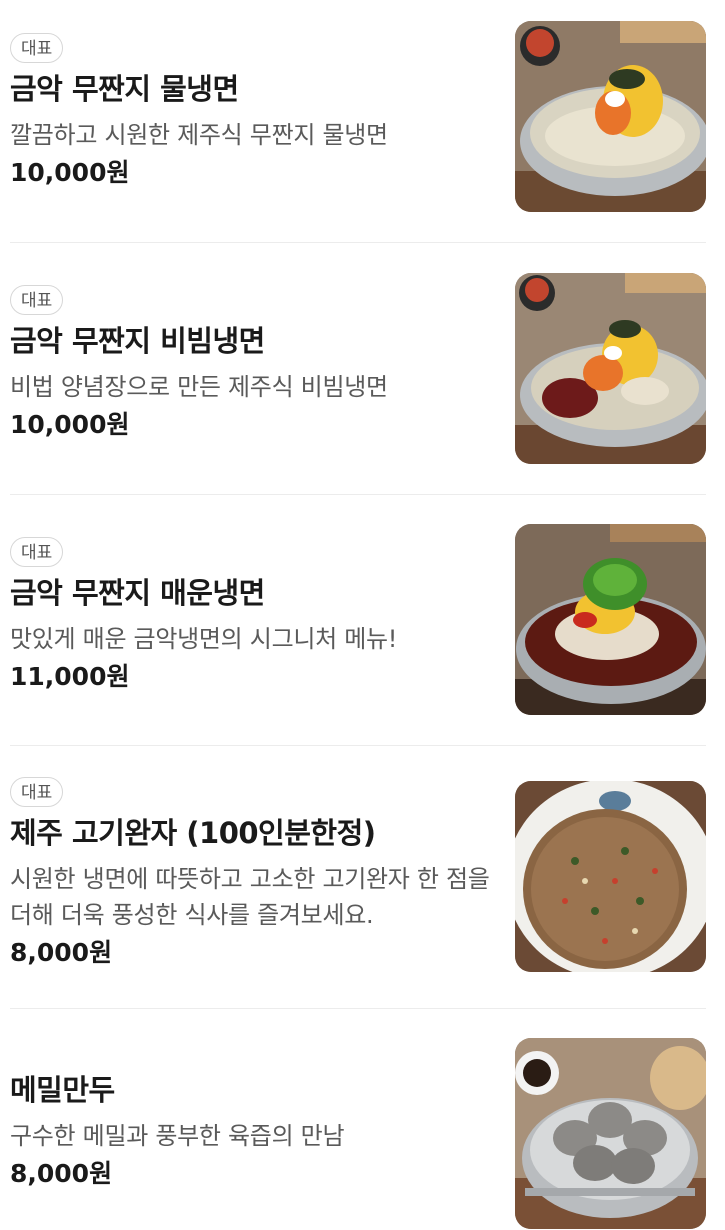 Image resolution: width=725 pixels, height=1230 pixels. What do you see at coordinates (193, 833) in the screenshot?
I see `menu-item-name: 제주 고기완자 (100인분한정)` at bounding box center [193, 833].